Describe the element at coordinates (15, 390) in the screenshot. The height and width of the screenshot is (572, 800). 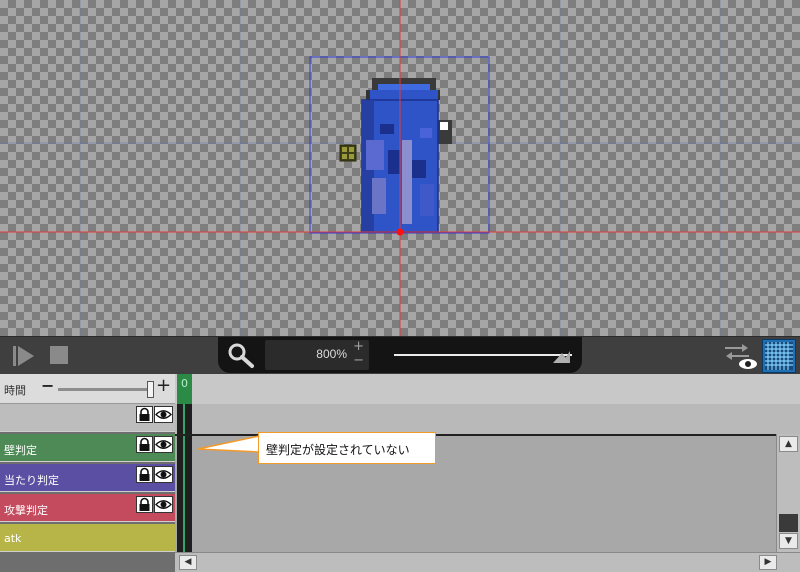
I see `time-label: 時間` at that location.